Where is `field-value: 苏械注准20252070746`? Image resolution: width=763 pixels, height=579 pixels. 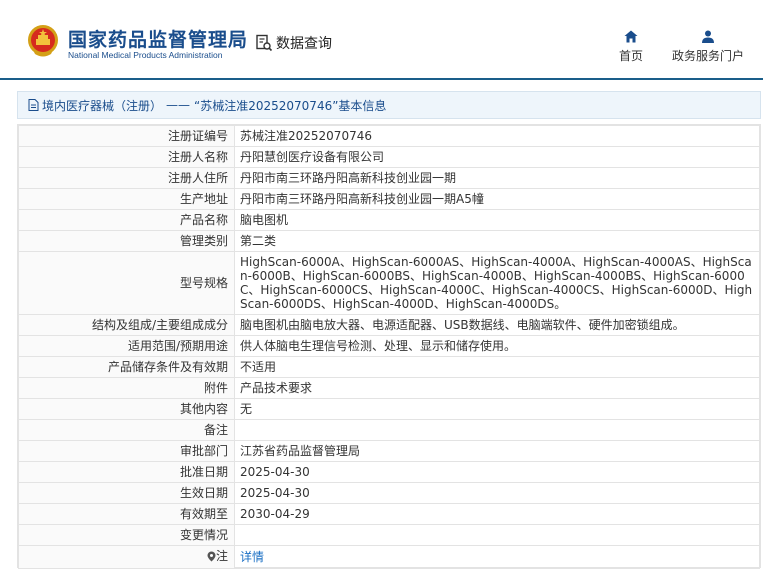
field-value: 苏械注准20252070746 is located at coordinates (497, 136).